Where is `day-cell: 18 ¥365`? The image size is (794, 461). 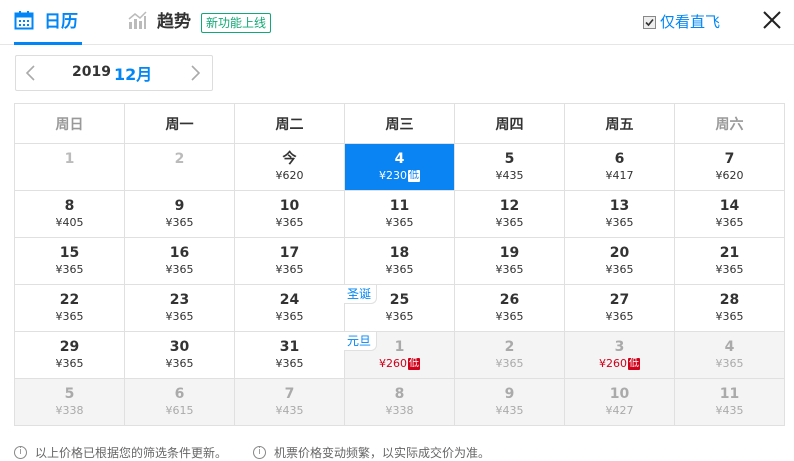 day-cell: 18 ¥365 is located at coordinates (399, 261).